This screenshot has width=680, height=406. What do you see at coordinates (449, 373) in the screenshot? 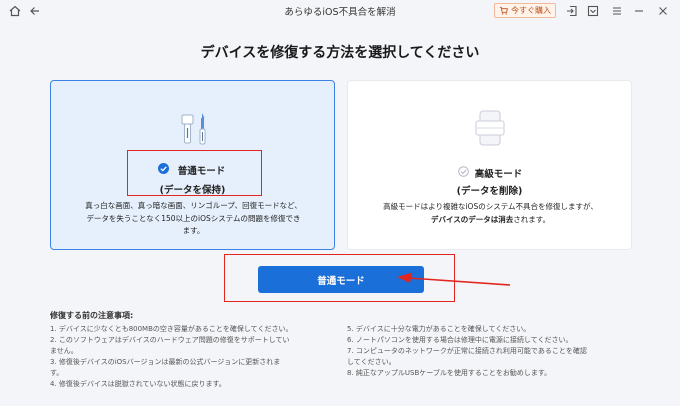
I see `note-item: 8. 純正なアップルUSBケーブルを使用することをお勧めします。` at bounding box center [449, 373].